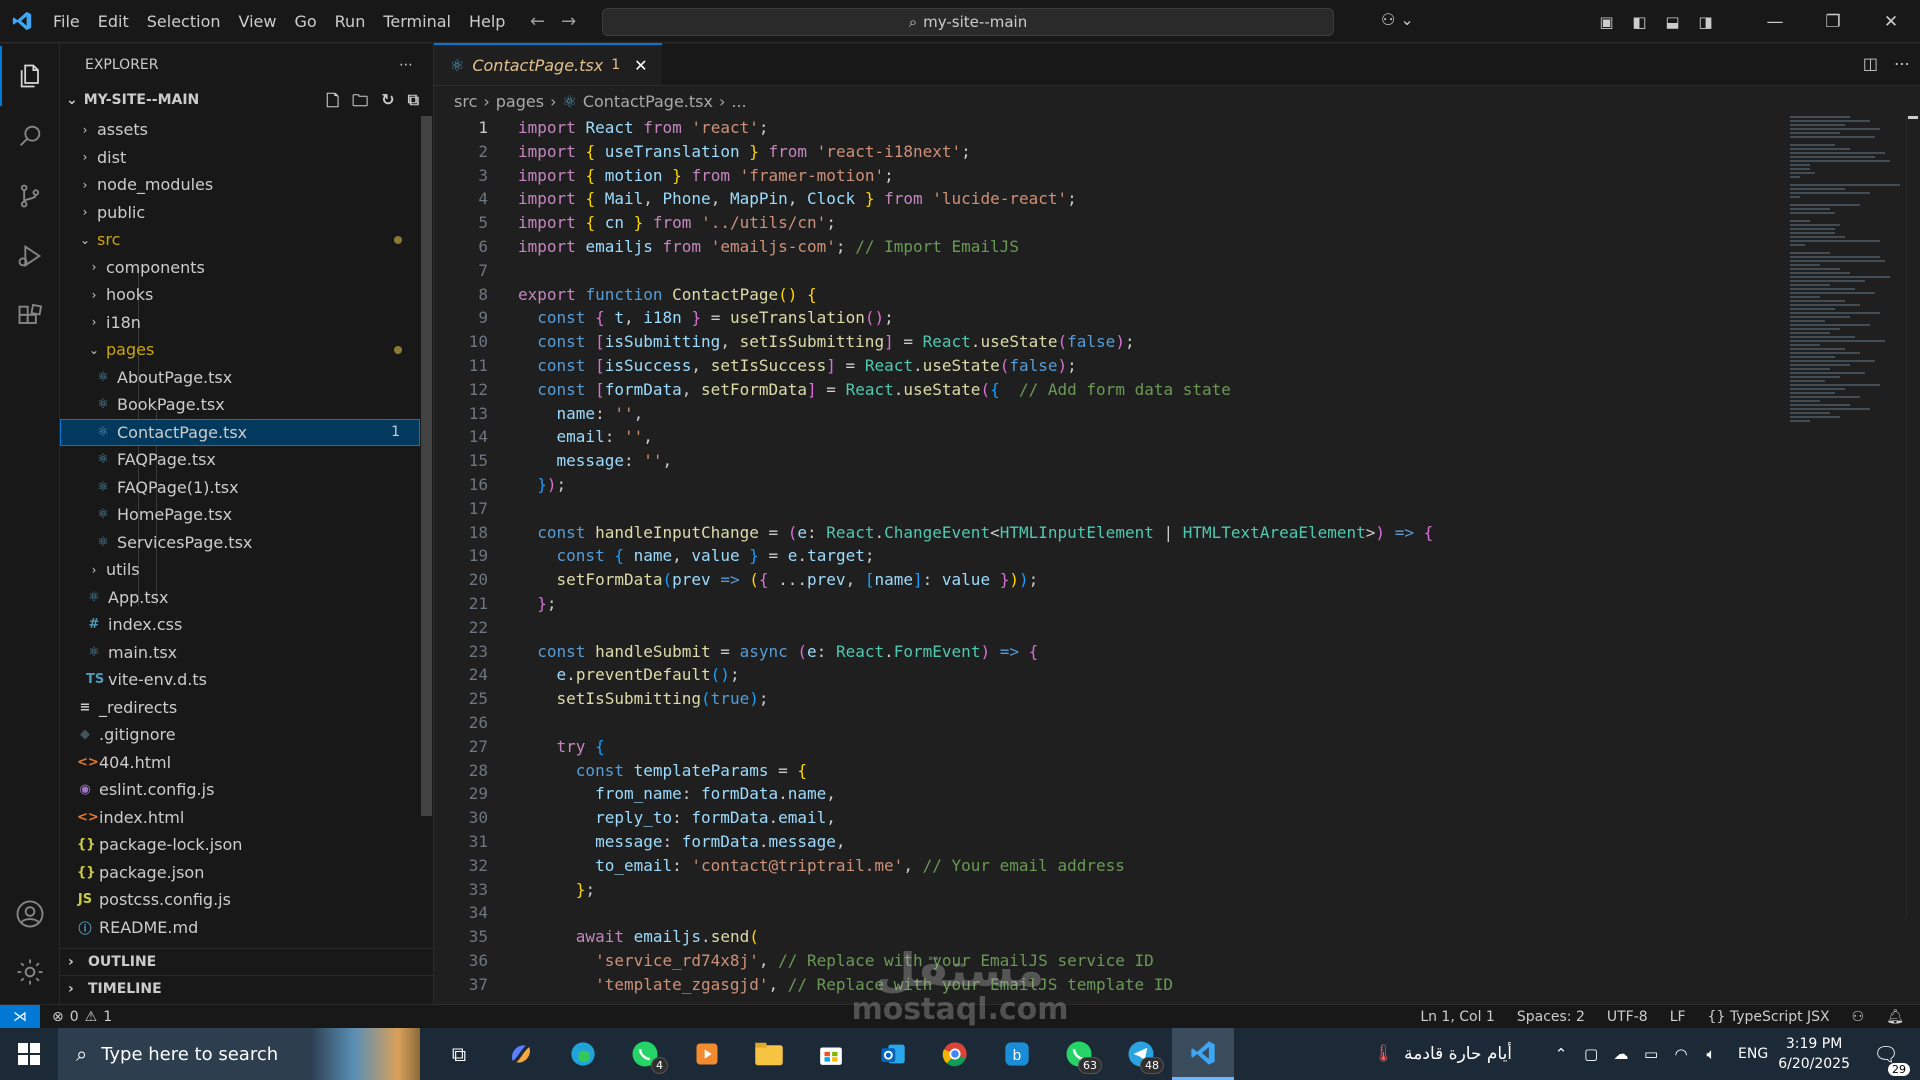 This screenshot has height=1080, width=1920. Describe the element at coordinates (350, 21) in the screenshot. I see `menu-run: Run` at that location.